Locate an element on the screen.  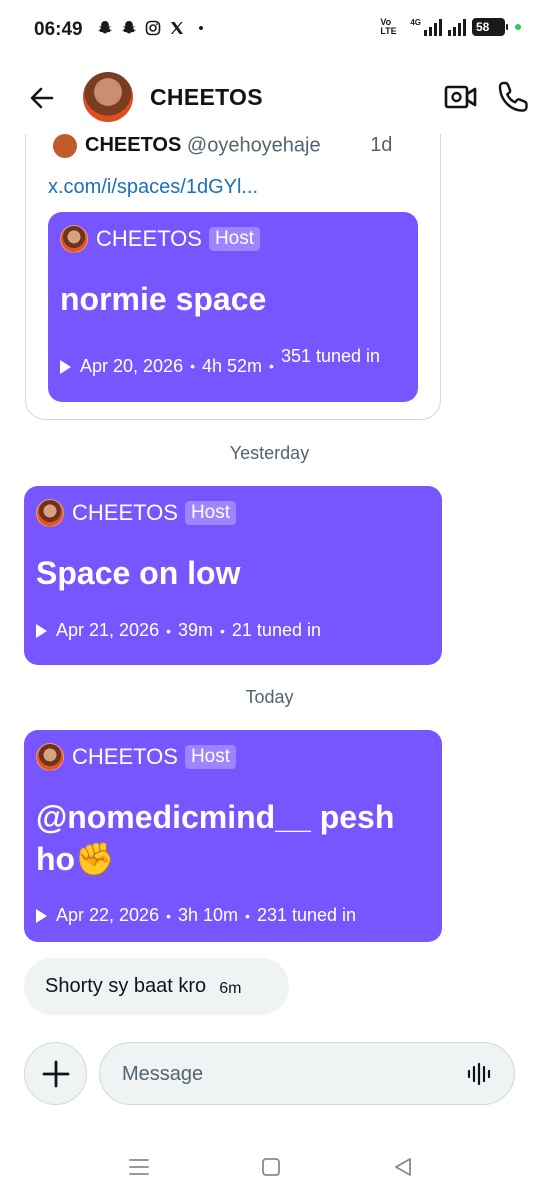
triangle-back-icon is located at coordinates (403, 1167).